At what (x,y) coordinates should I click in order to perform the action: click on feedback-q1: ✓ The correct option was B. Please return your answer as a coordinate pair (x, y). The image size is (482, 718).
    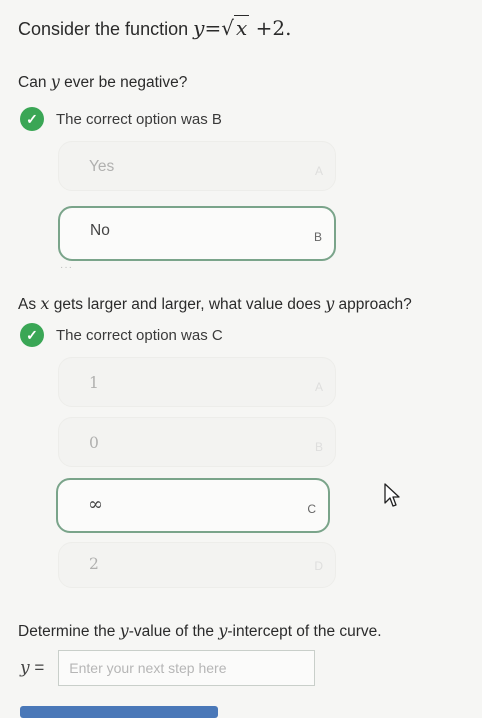
    Looking at the image, I should click on (121, 119).